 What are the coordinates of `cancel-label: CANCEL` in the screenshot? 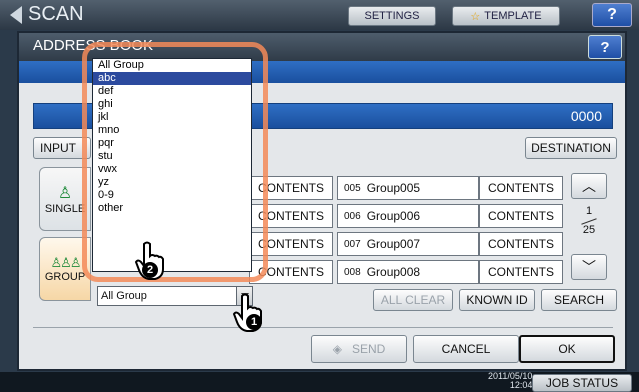 It's located at (466, 349).